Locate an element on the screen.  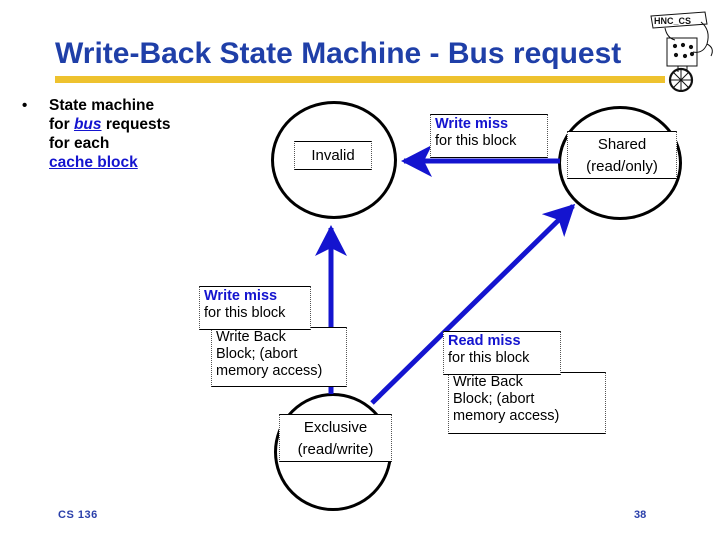
annotation-write-miss-middle: Write miss for this block is located at coordinates (255, 308).